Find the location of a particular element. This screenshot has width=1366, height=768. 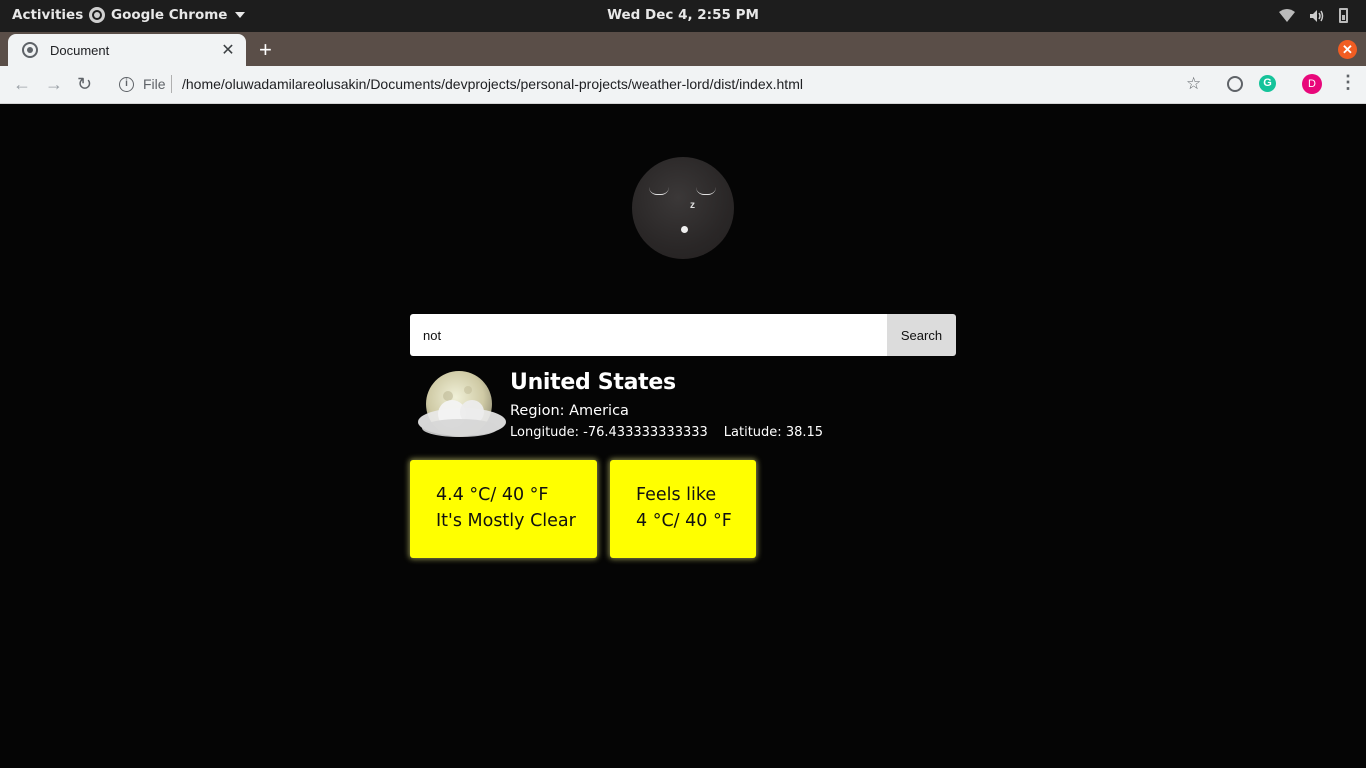

extension-icon is located at coordinates (1235, 84).